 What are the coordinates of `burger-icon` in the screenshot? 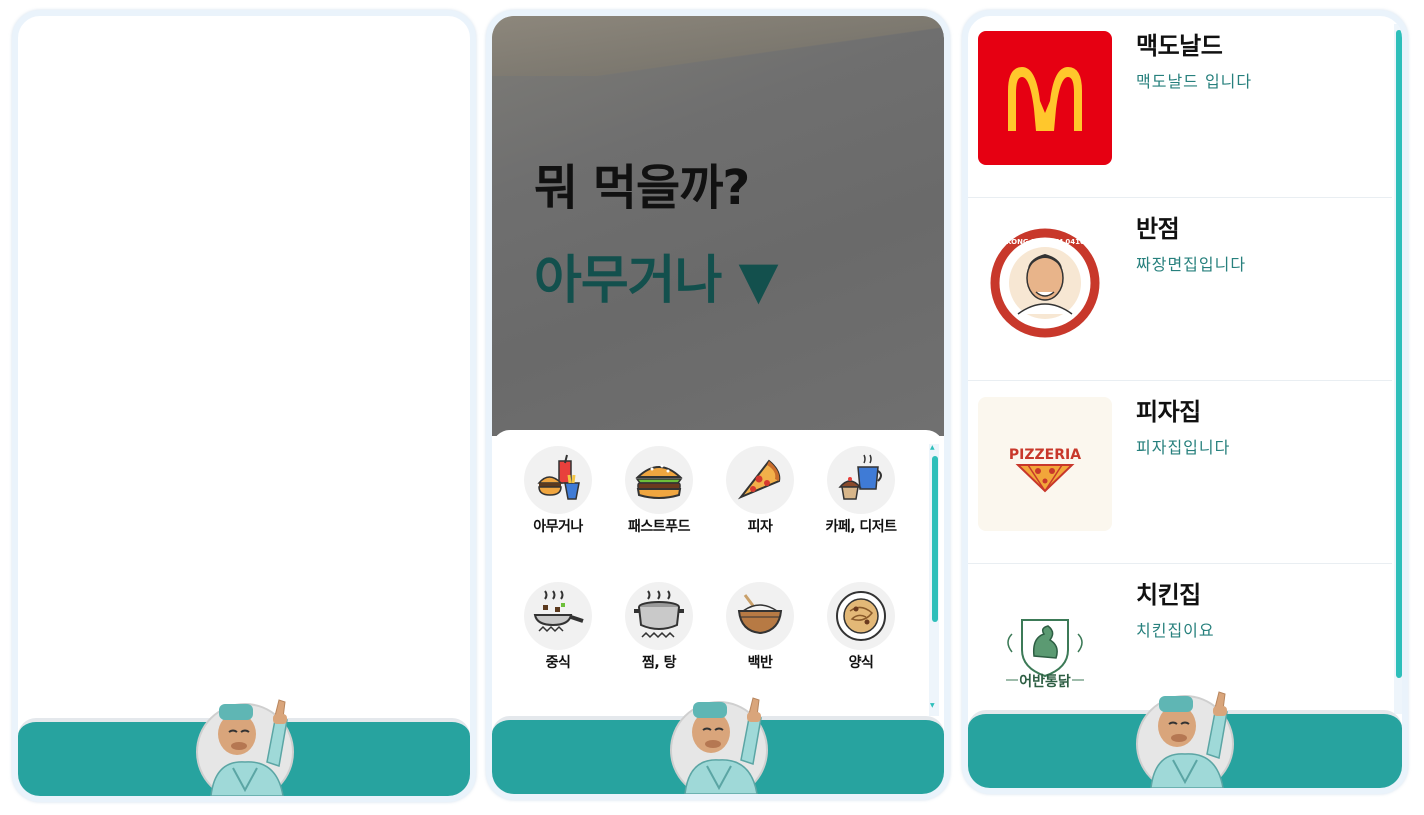 It's located at (659, 480).